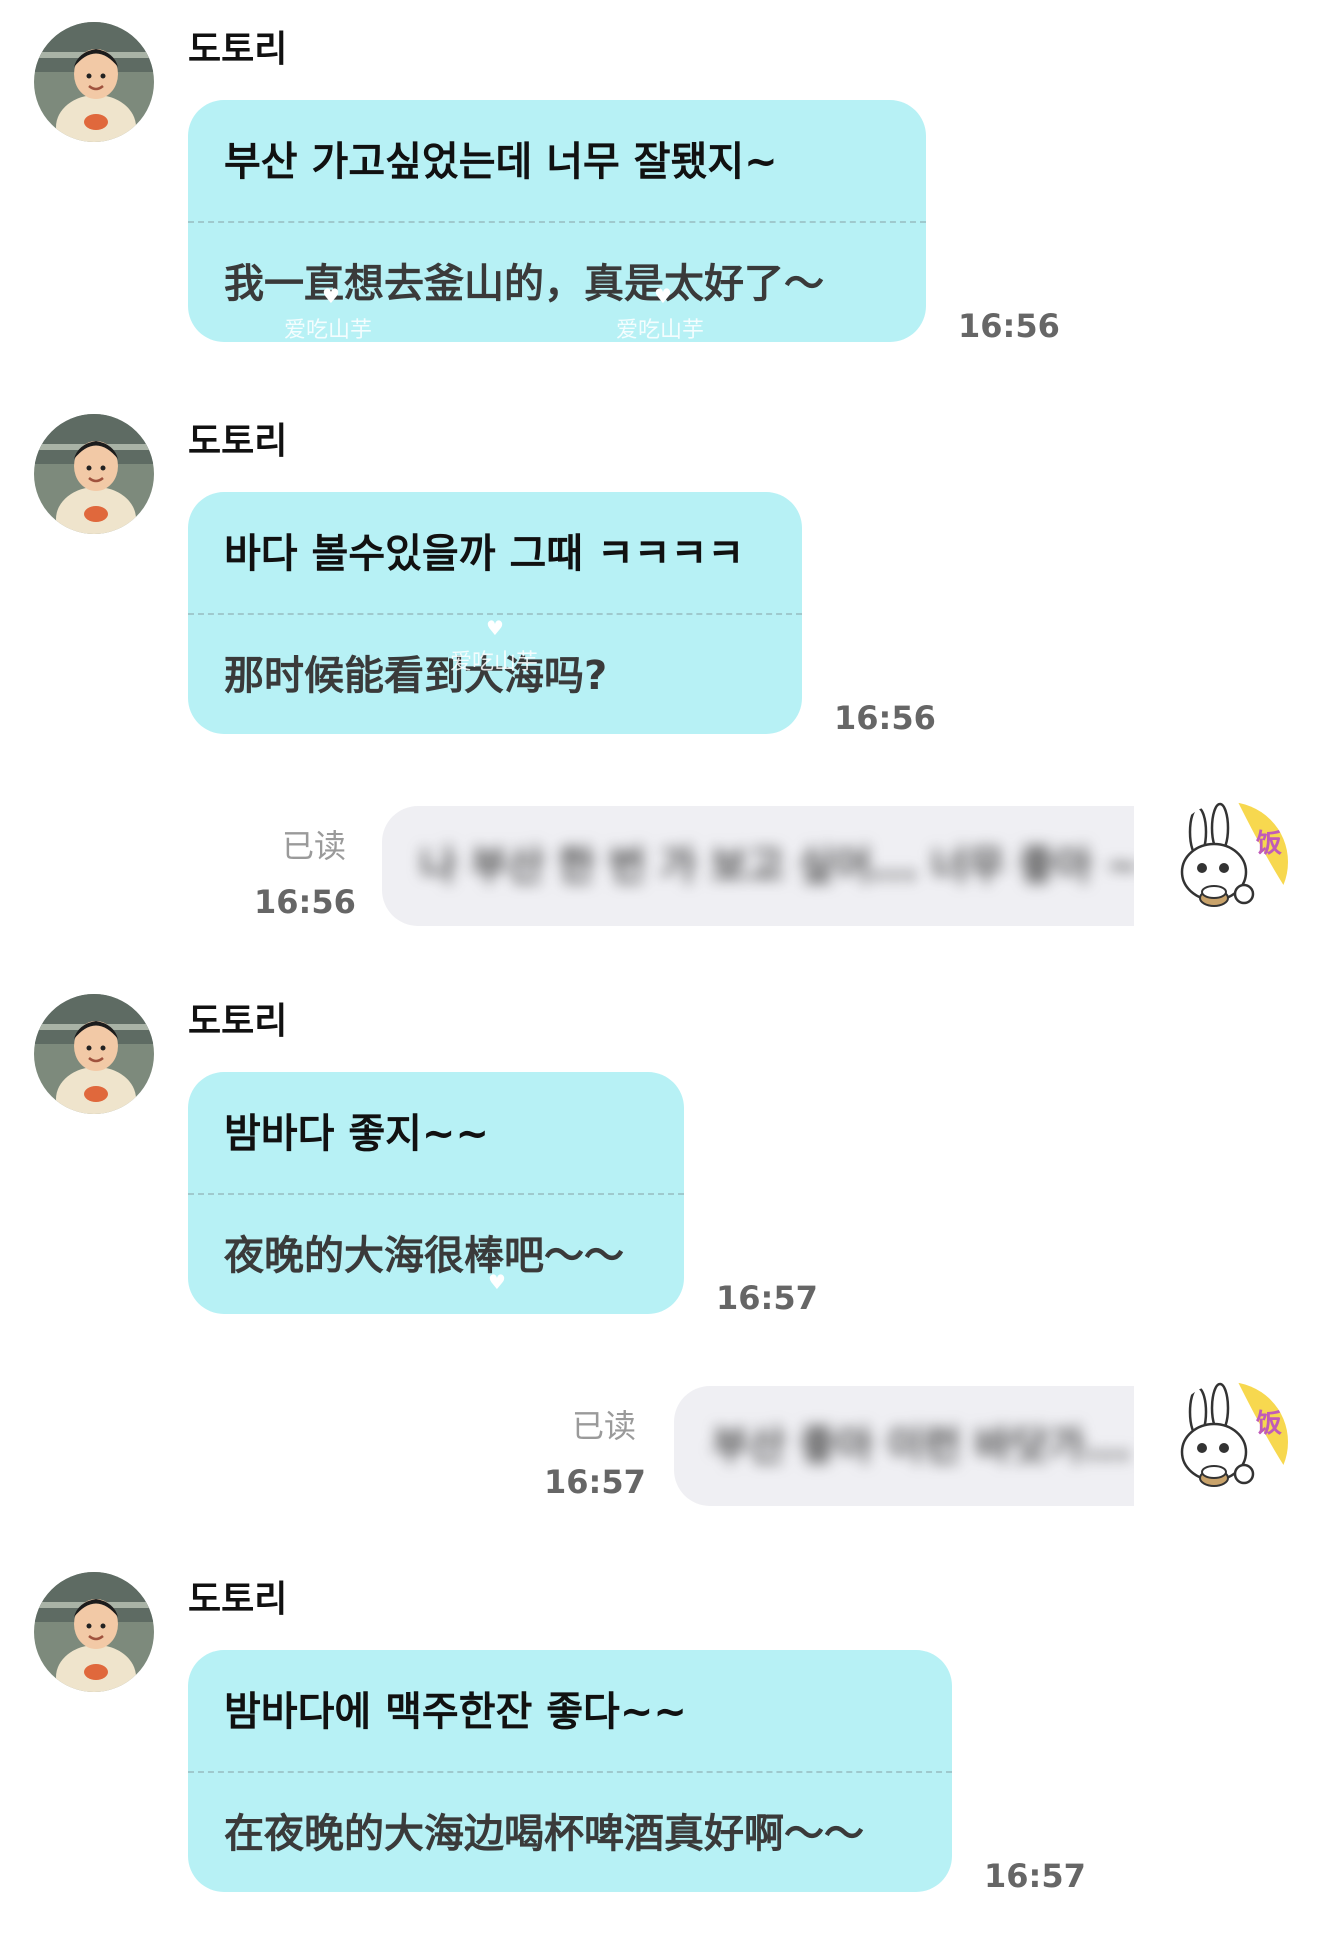 The width and height of the screenshot is (1320, 1950). What do you see at coordinates (424, 1256) in the screenshot?
I see `message-text-chinese: 夜晚的大海很棒吧～～` at bounding box center [424, 1256].